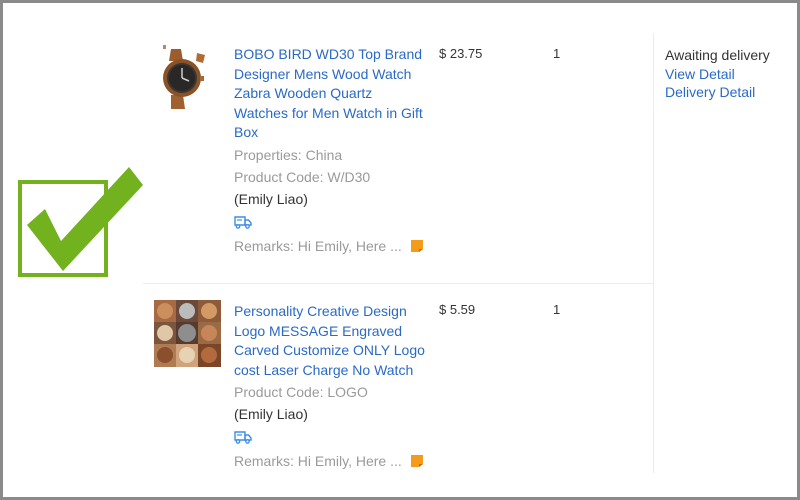  What do you see at coordinates (717, 55) in the screenshot?
I see `order-status: Awaiting delivery` at bounding box center [717, 55].